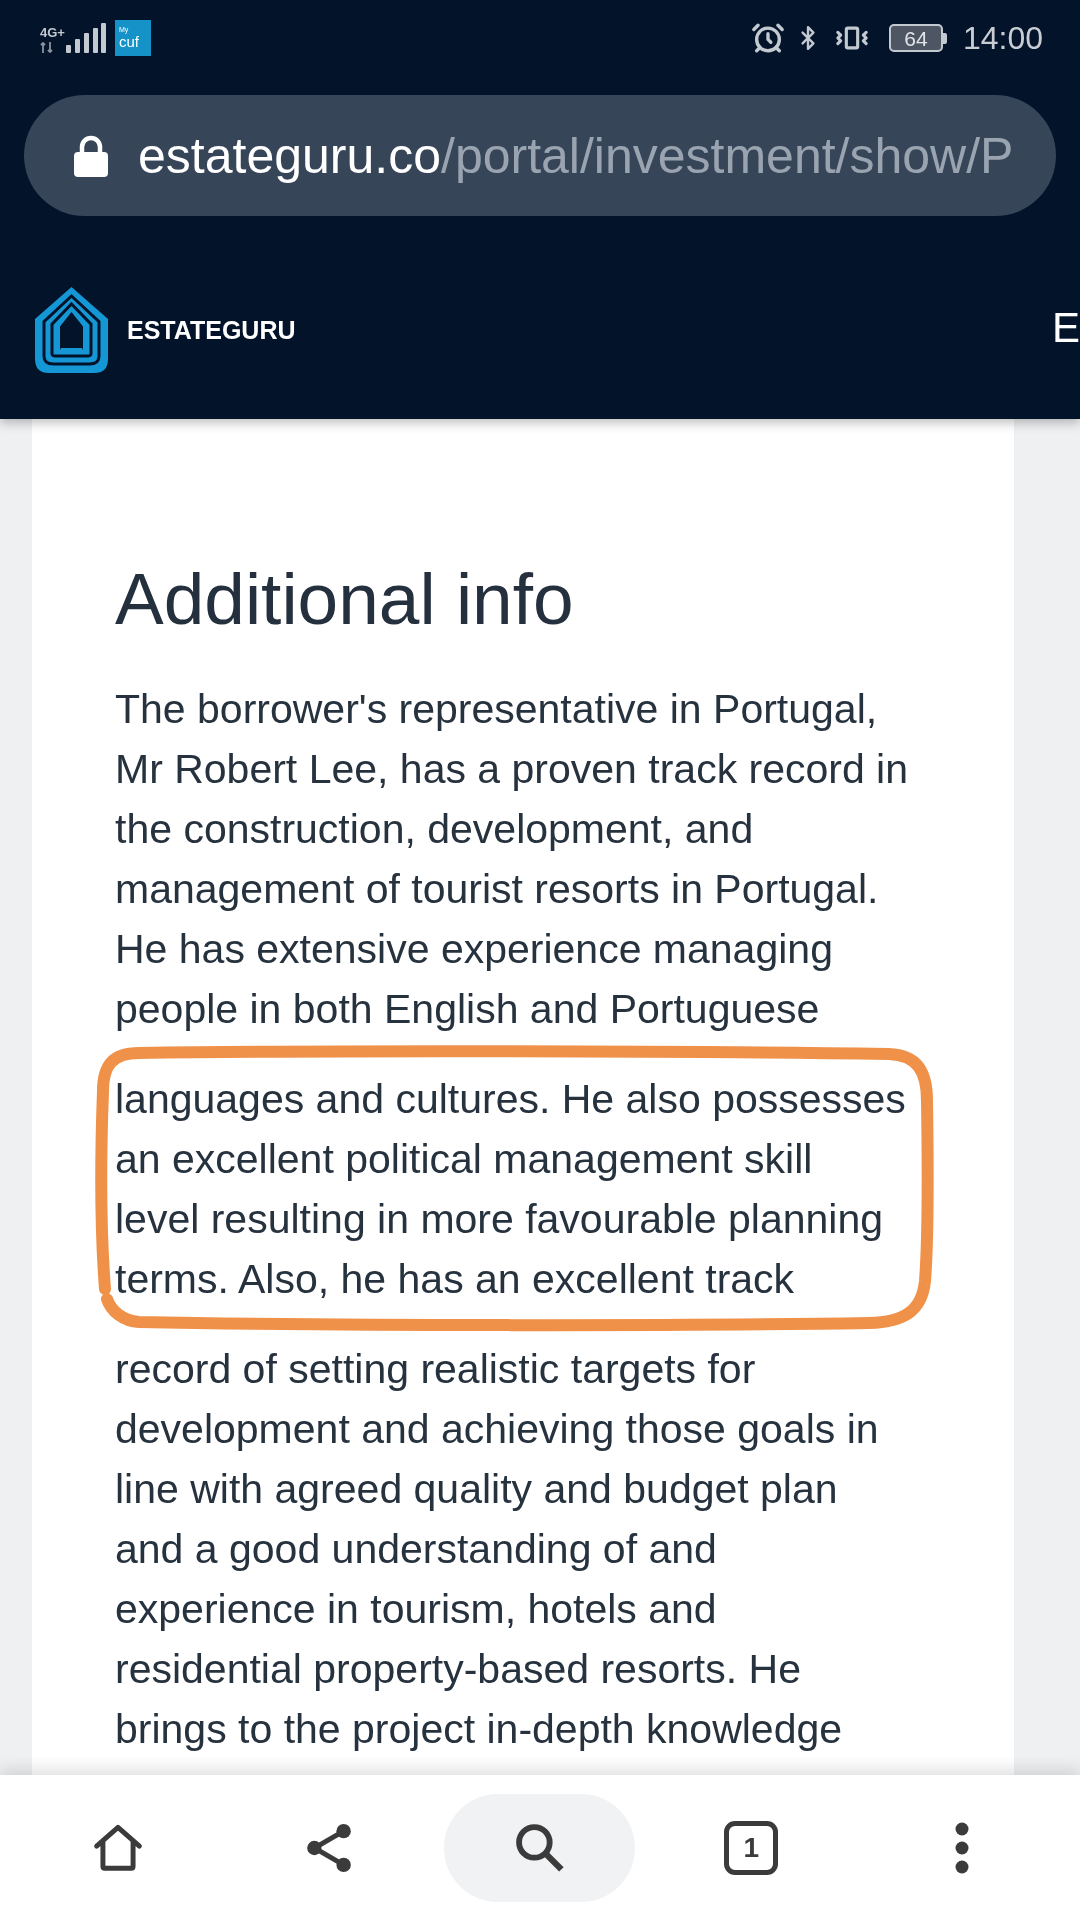  I want to click on network-type: 4G+, so click(52, 32).